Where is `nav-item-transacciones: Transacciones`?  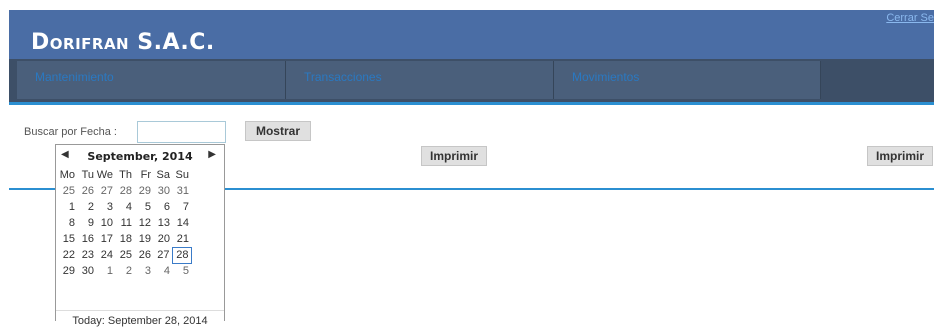
nav-item-transacciones: Transacciones is located at coordinates (420, 80).